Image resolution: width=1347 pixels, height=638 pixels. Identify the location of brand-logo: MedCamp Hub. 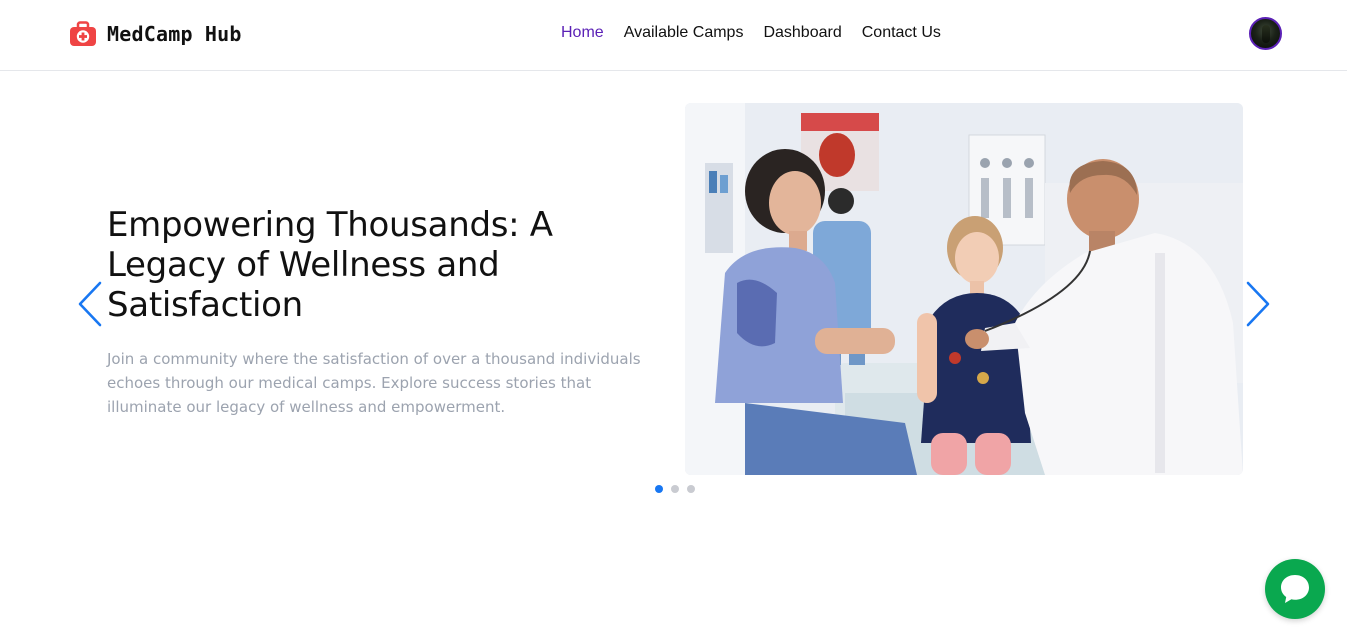
(155, 34).